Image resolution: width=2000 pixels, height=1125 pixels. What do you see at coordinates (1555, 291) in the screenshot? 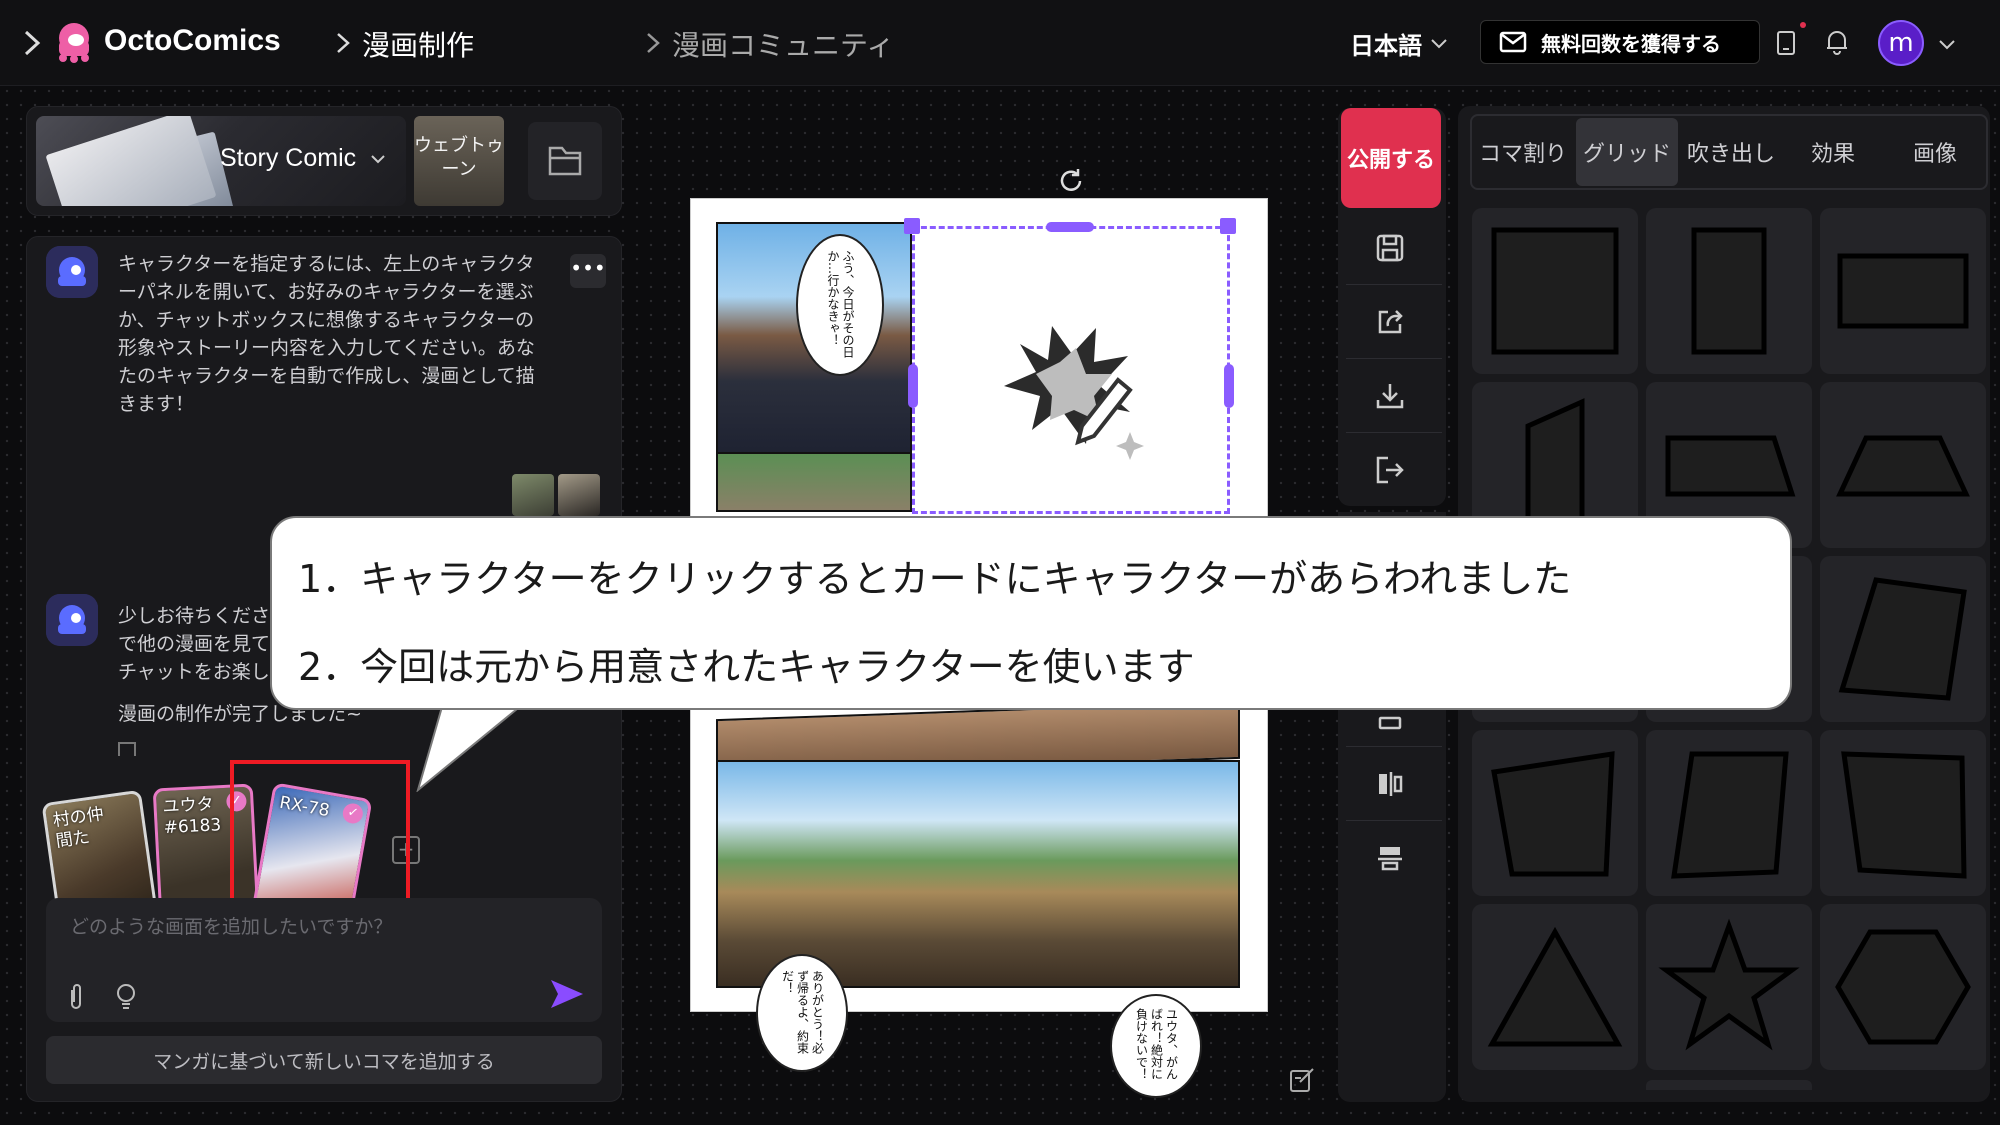
I see `shape-square` at bounding box center [1555, 291].